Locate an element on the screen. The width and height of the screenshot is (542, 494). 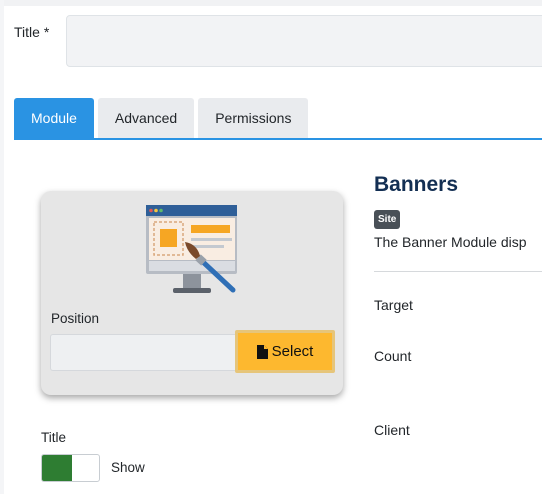
tab-bar: Module Advanced Permissions is located at coordinates (163, 118).